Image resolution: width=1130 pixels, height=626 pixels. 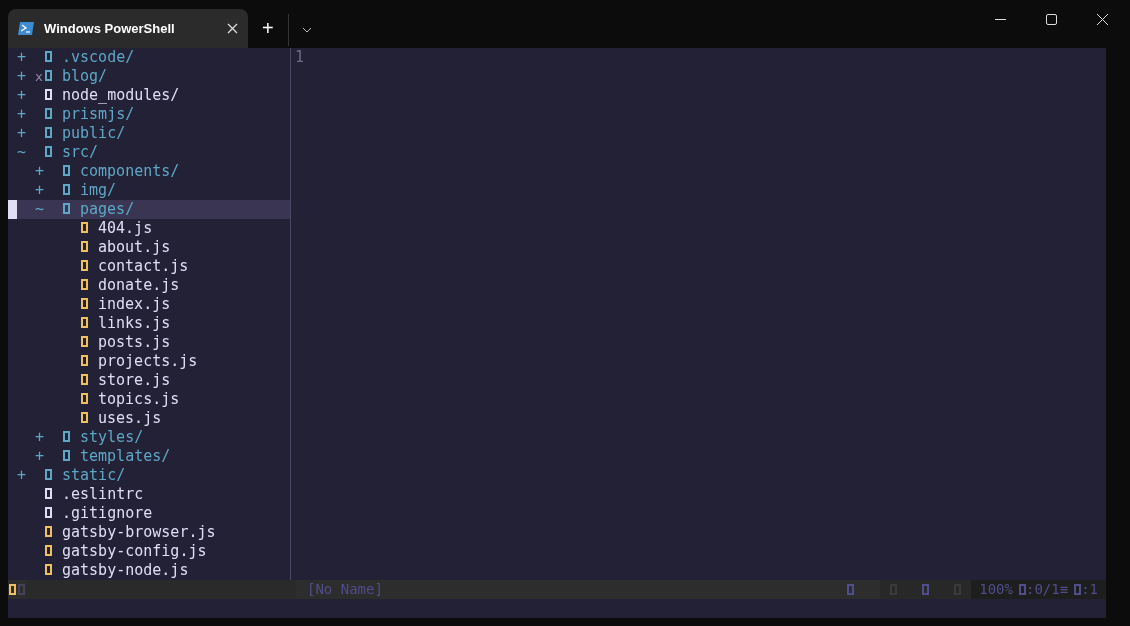 I want to click on terminal-tab: Windows PowerShell, so click(x=128, y=28).